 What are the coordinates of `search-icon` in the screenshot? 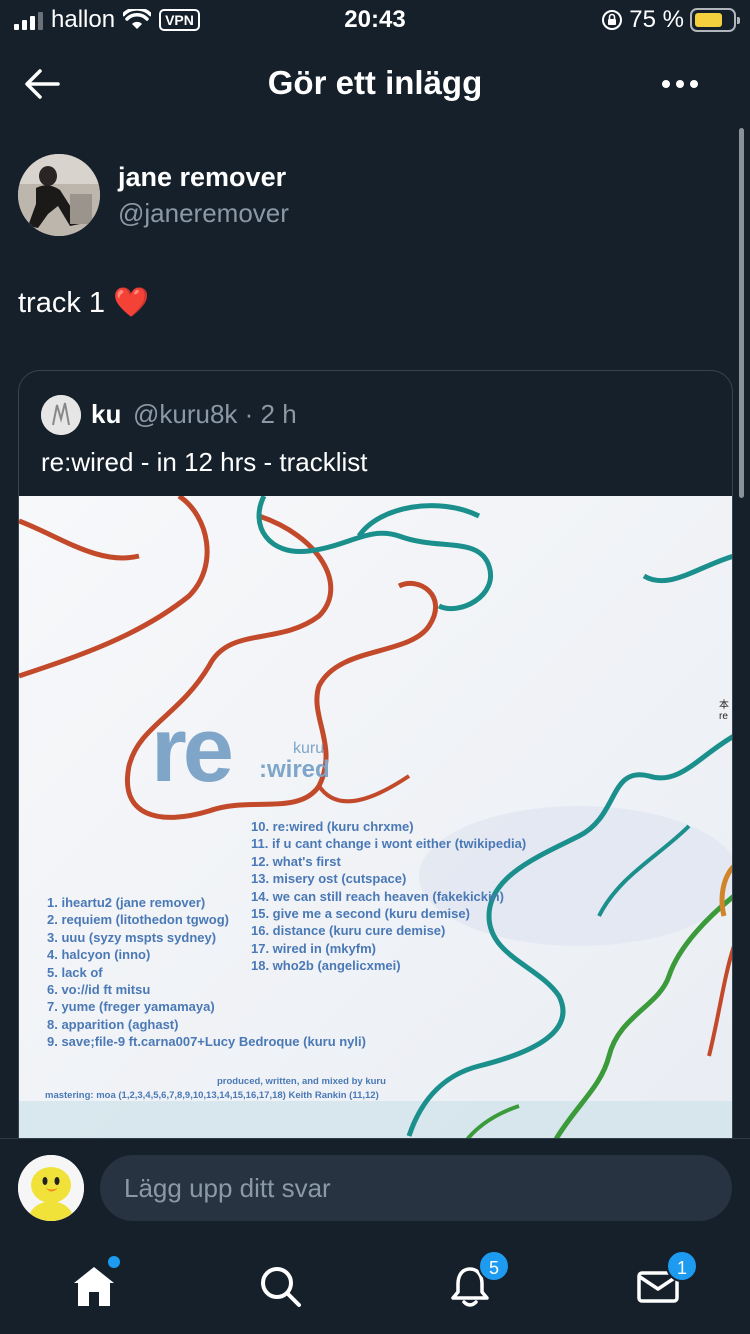 It's located at (281, 1287).